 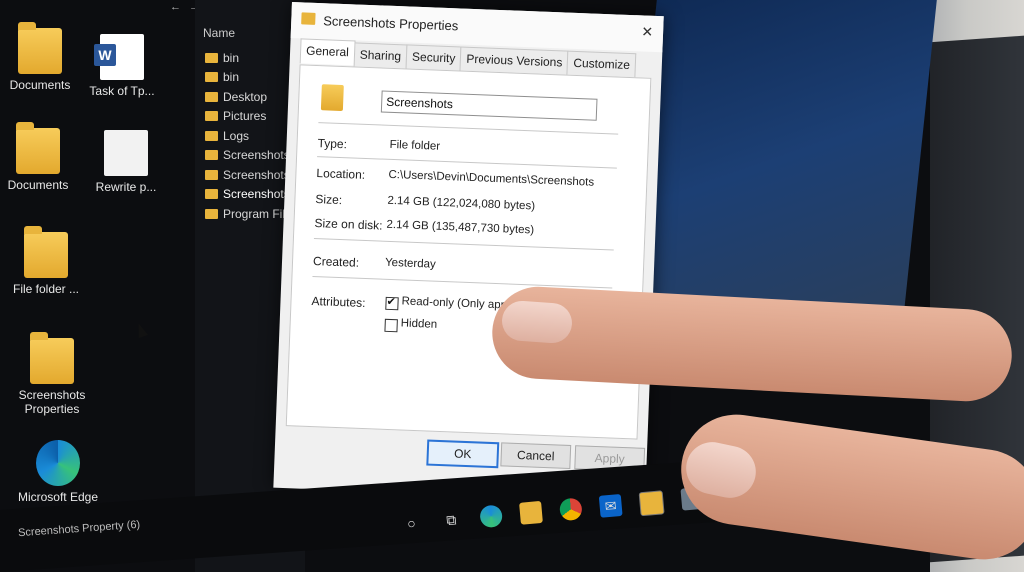 I want to click on fingernail, so click(x=537, y=322).